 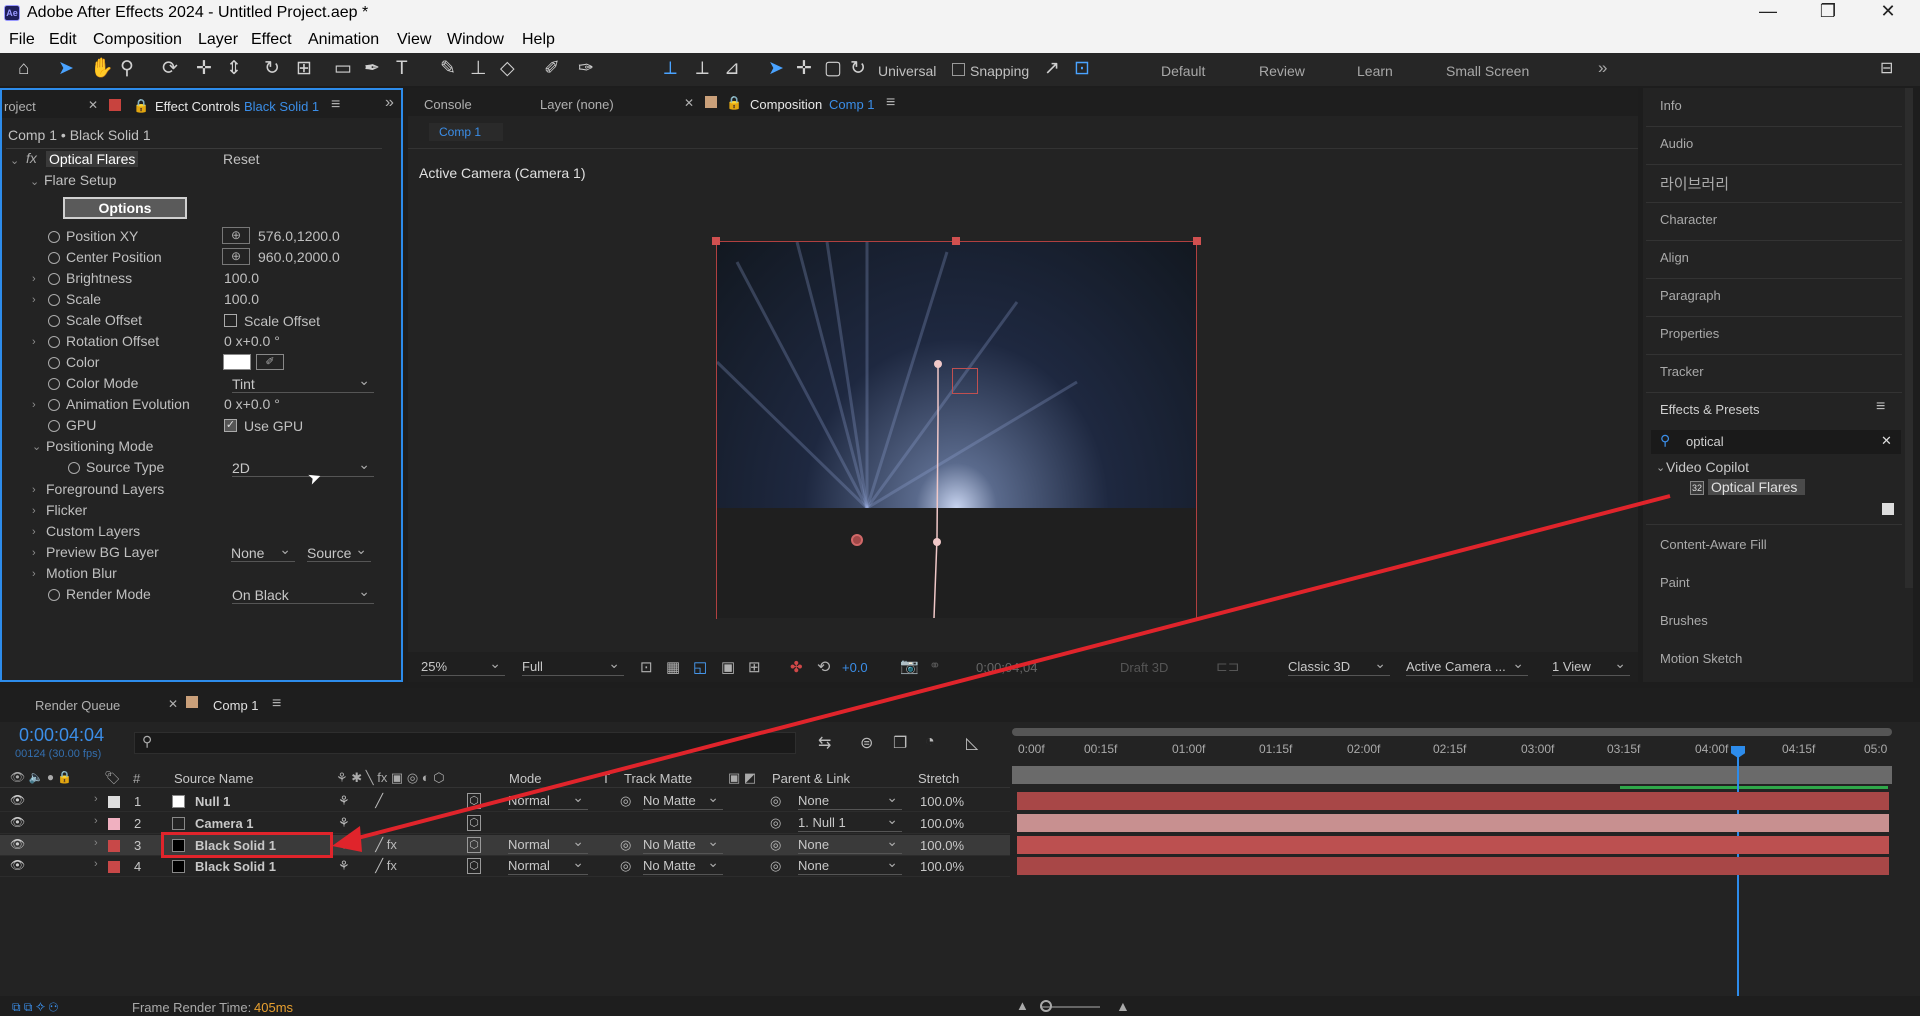 I want to click on rotation-offset-value: 0 x+0.0 °, so click(x=252, y=341).